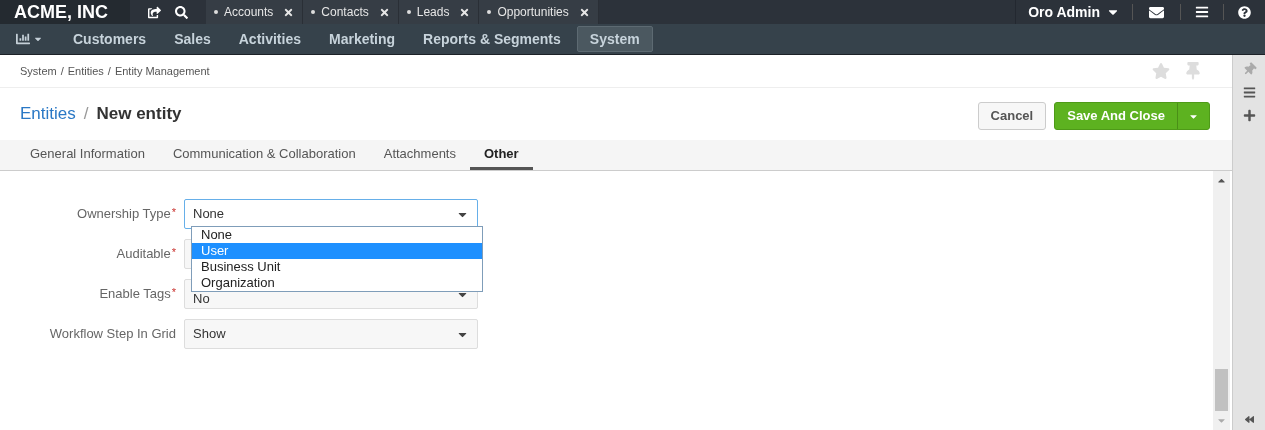 The width and height of the screenshot is (1265, 430). Describe the element at coordinates (209, 214) in the screenshot. I see `select-value: None` at that location.